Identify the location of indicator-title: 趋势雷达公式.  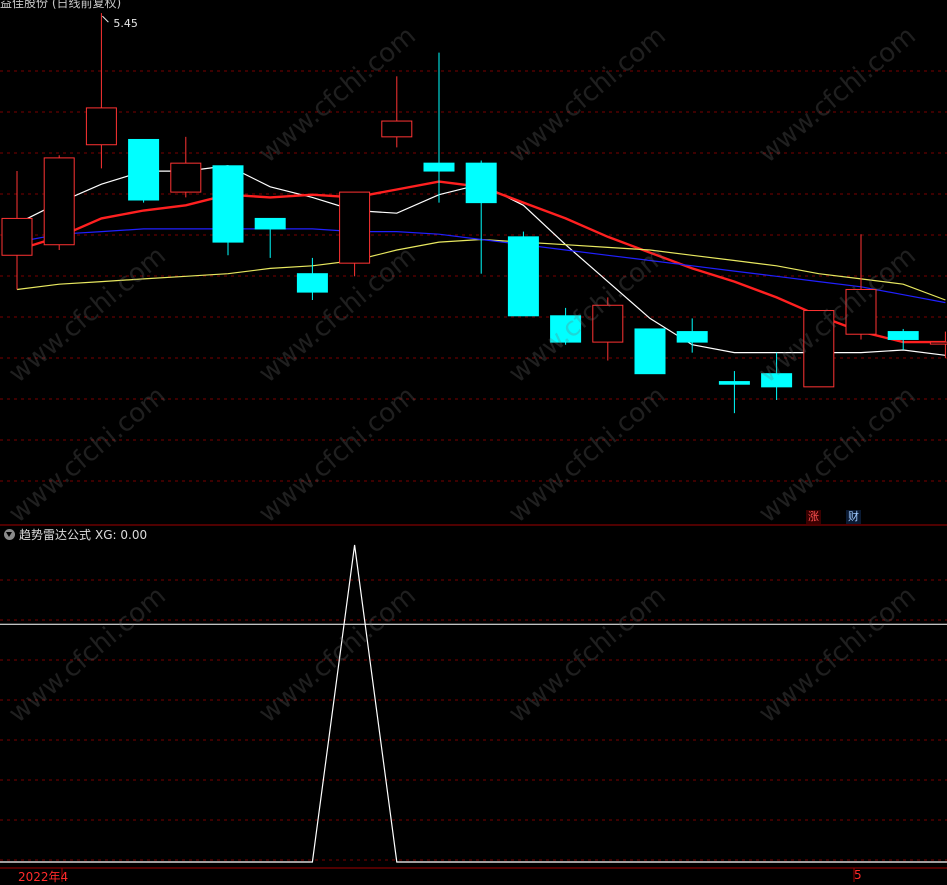
(55, 535).